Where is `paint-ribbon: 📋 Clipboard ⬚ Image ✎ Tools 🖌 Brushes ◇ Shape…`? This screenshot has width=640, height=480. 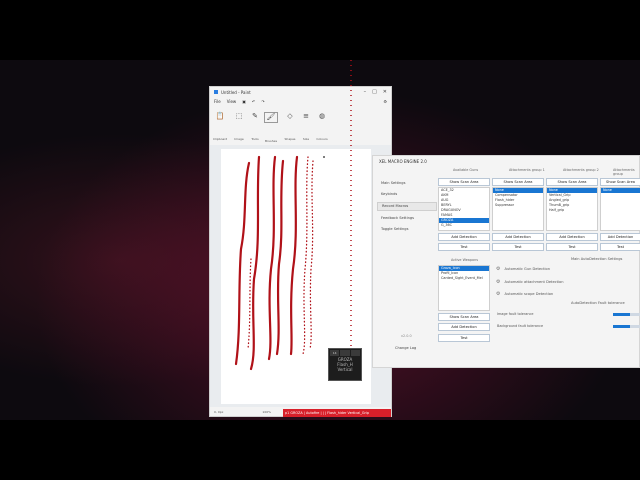
paint-ribbon: 📋 Clipboard ⬚ Image ✎ Tools 🖌 Brushes ◇ Shape… is located at coordinates (300, 126).